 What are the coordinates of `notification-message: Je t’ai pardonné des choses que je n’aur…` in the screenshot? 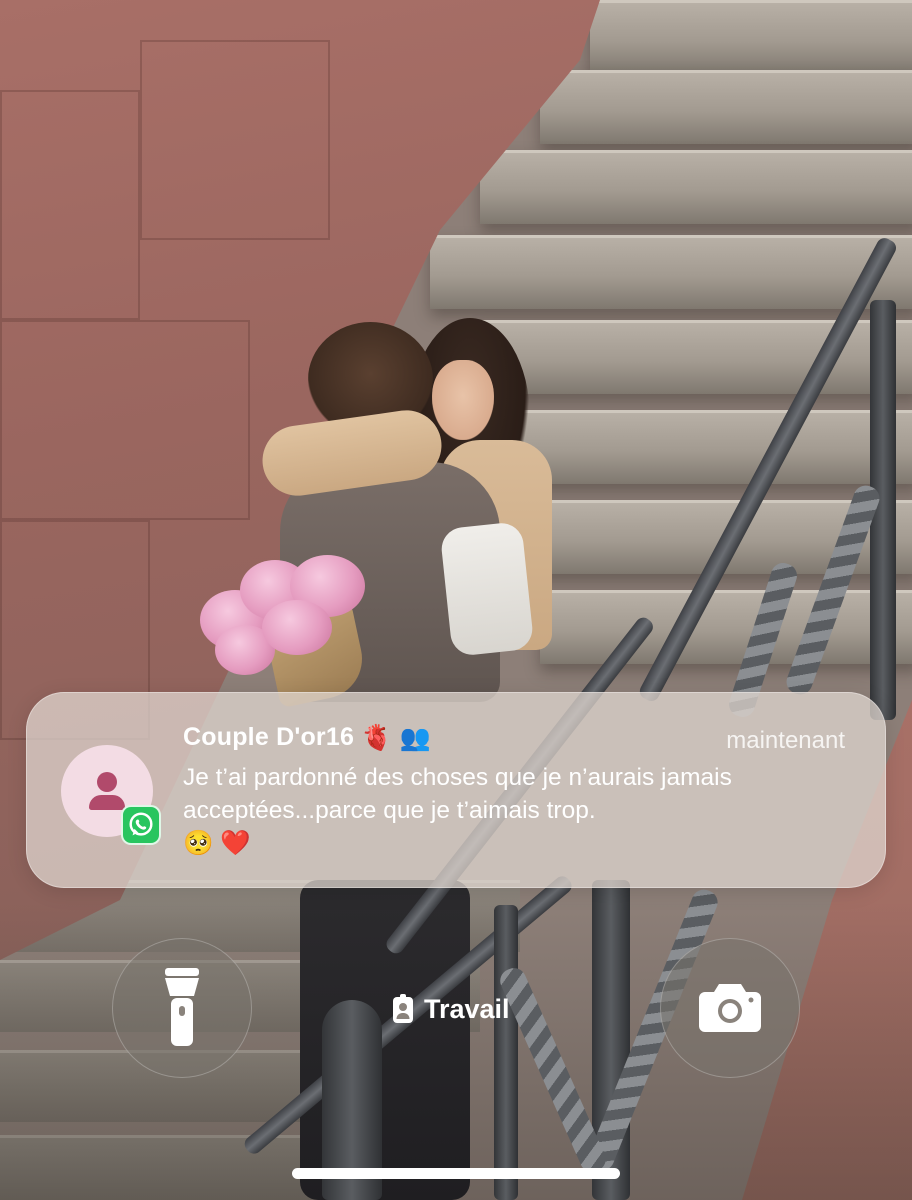 It's located at (518, 810).